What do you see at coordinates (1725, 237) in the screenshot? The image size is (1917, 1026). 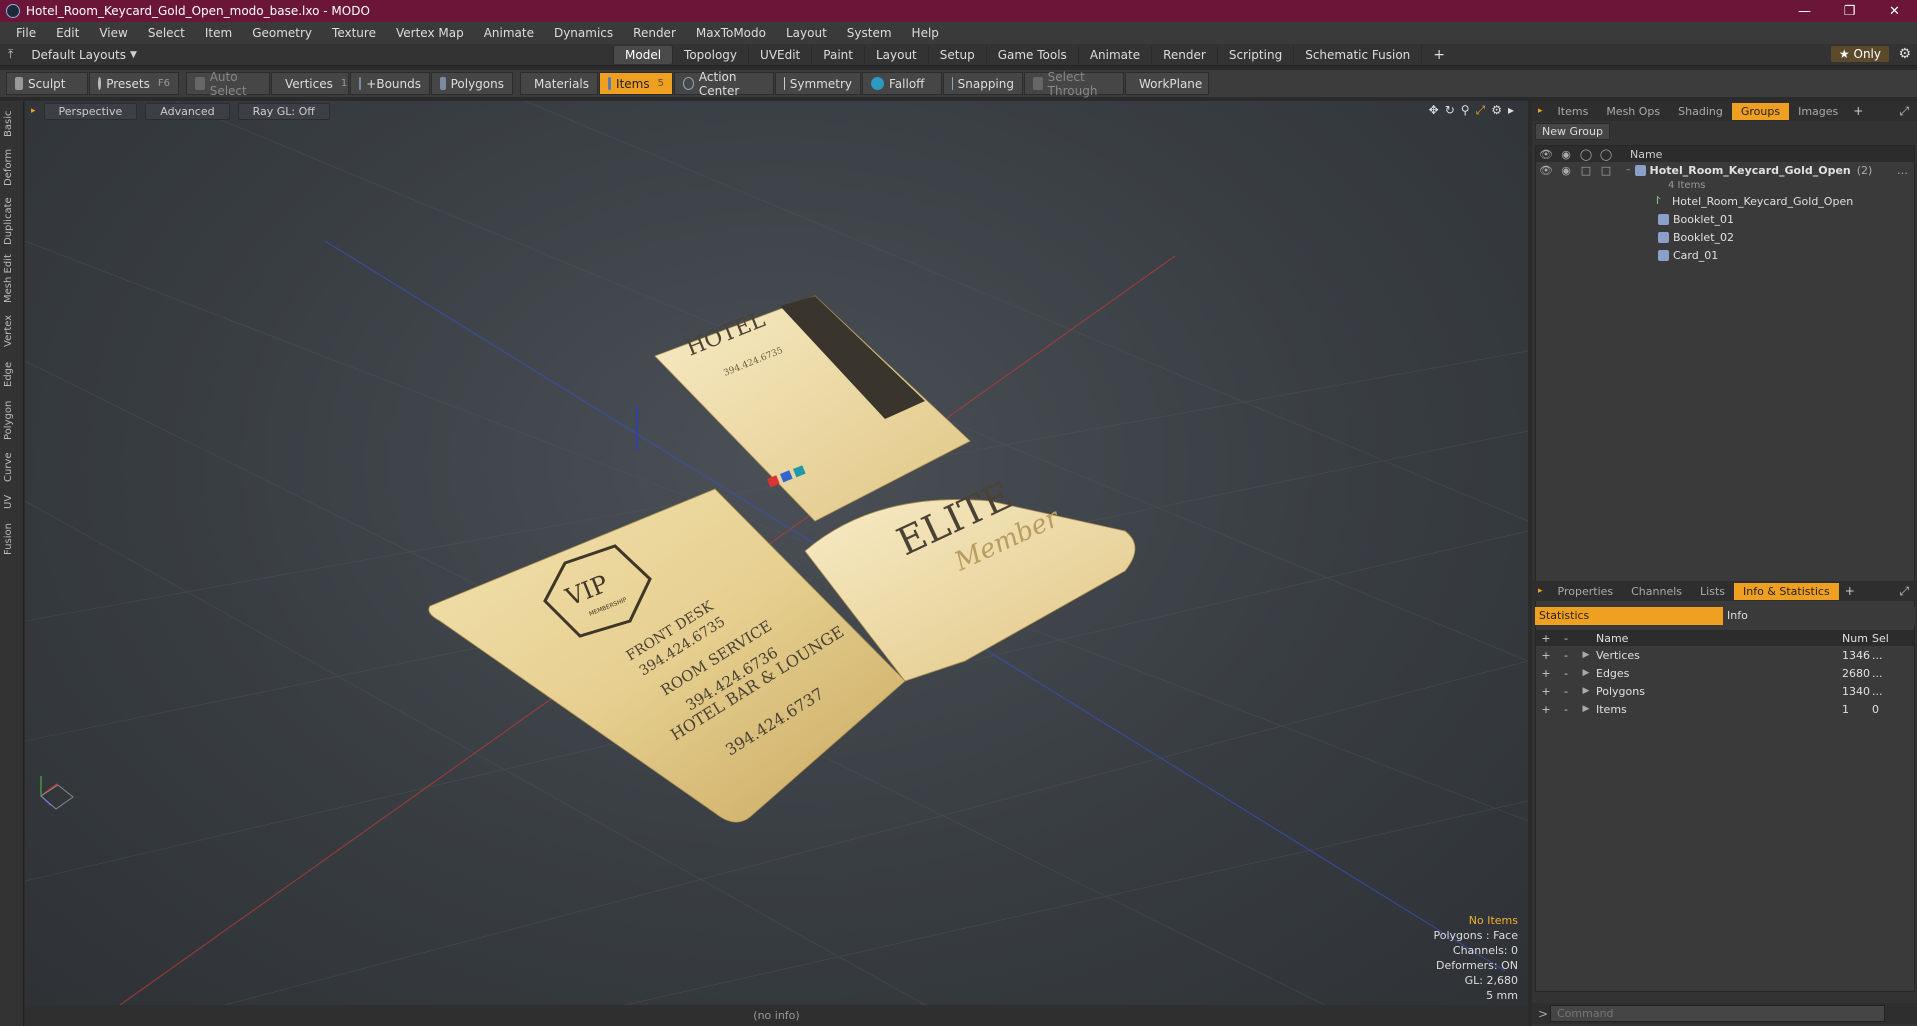 I see `group-child-row: Booklet_02` at bounding box center [1725, 237].